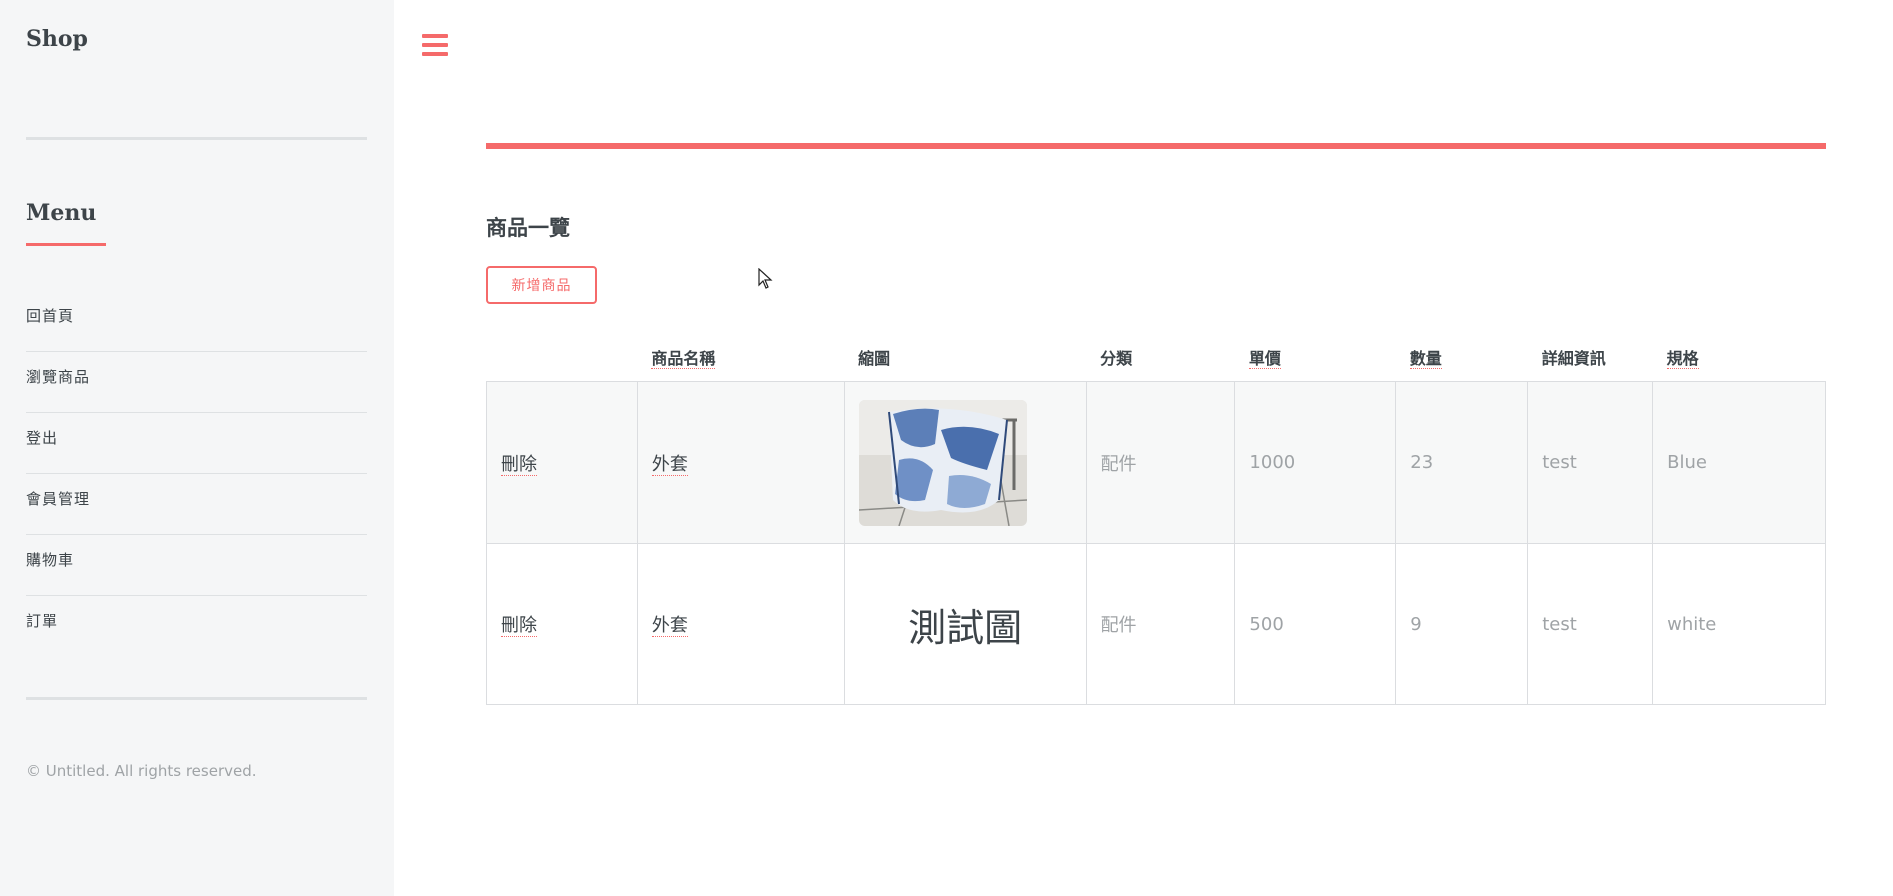 This screenshot has height=896, width=1893. I want to click on product-thumbnail-image, so click(942, 462).